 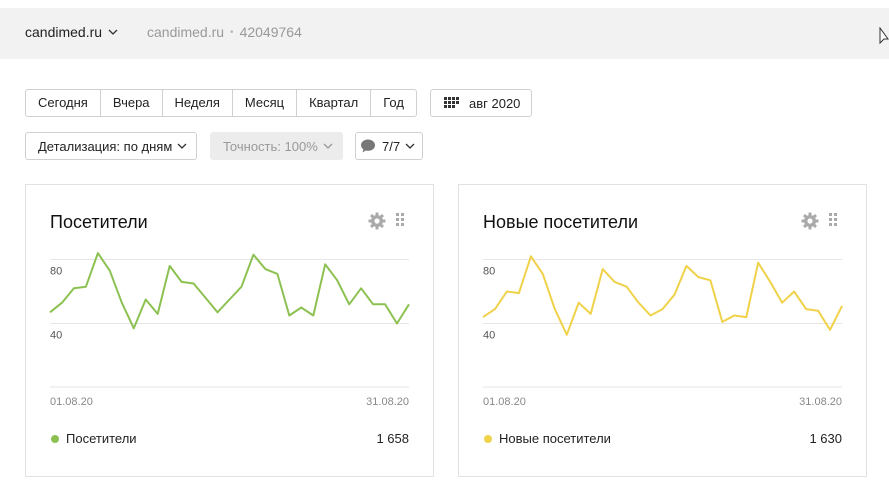 I want to click on detail-label: Детализация: по дням, so click(x=105, y=146).